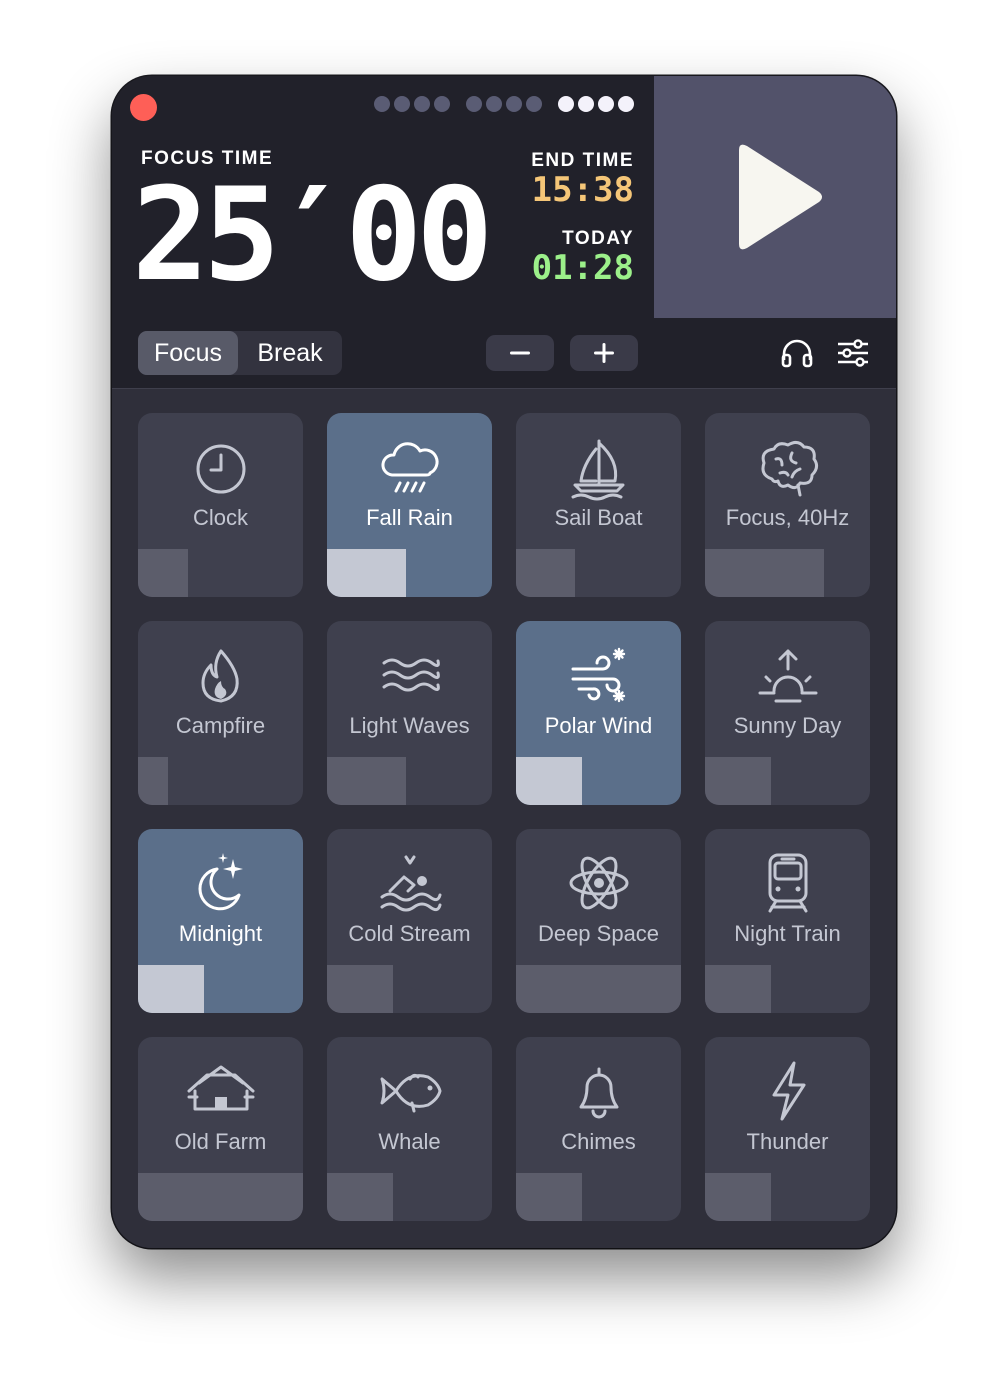 This screenshot has height=1396, width=1008. I want to click on moon-stars-icon, so click(220, 882).